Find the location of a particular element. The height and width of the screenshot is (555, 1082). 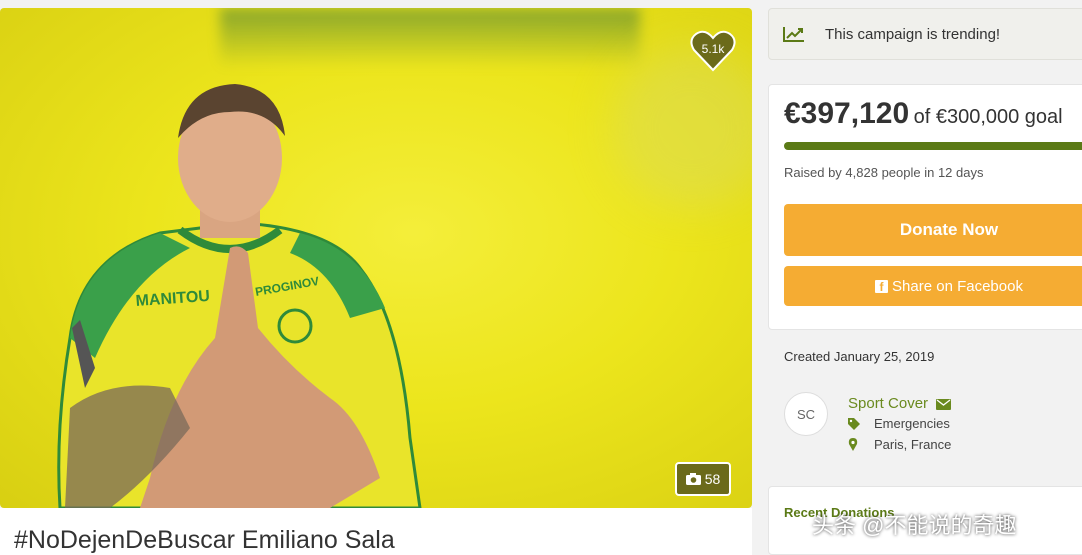

envelope-icon is located at coordinates (944, 404).